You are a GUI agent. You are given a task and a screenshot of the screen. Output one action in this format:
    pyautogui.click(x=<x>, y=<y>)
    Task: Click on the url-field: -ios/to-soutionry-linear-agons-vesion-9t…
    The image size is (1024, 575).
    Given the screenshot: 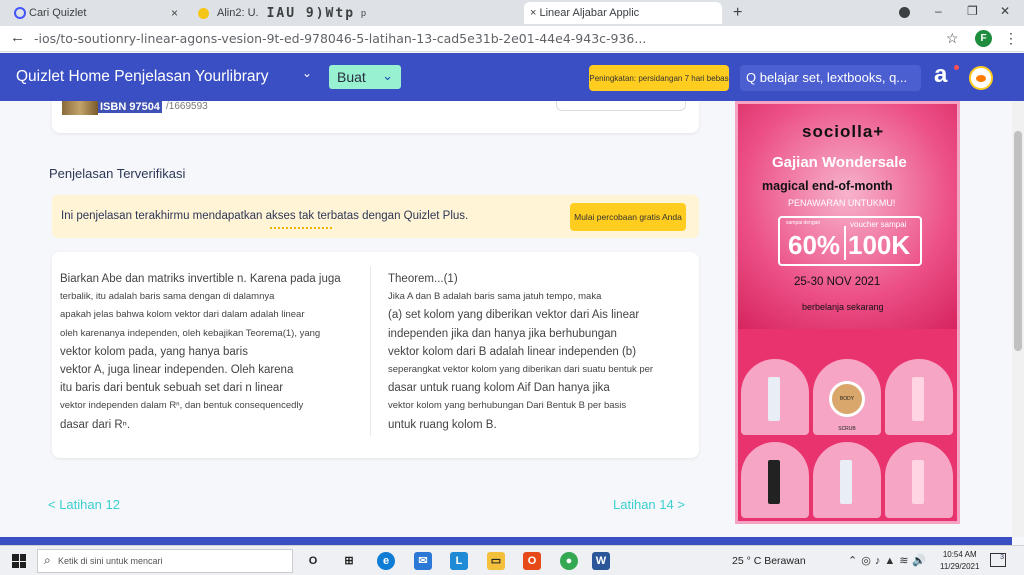 What is the action you would take?
    pyautogui.click(x=484, y=38)
    